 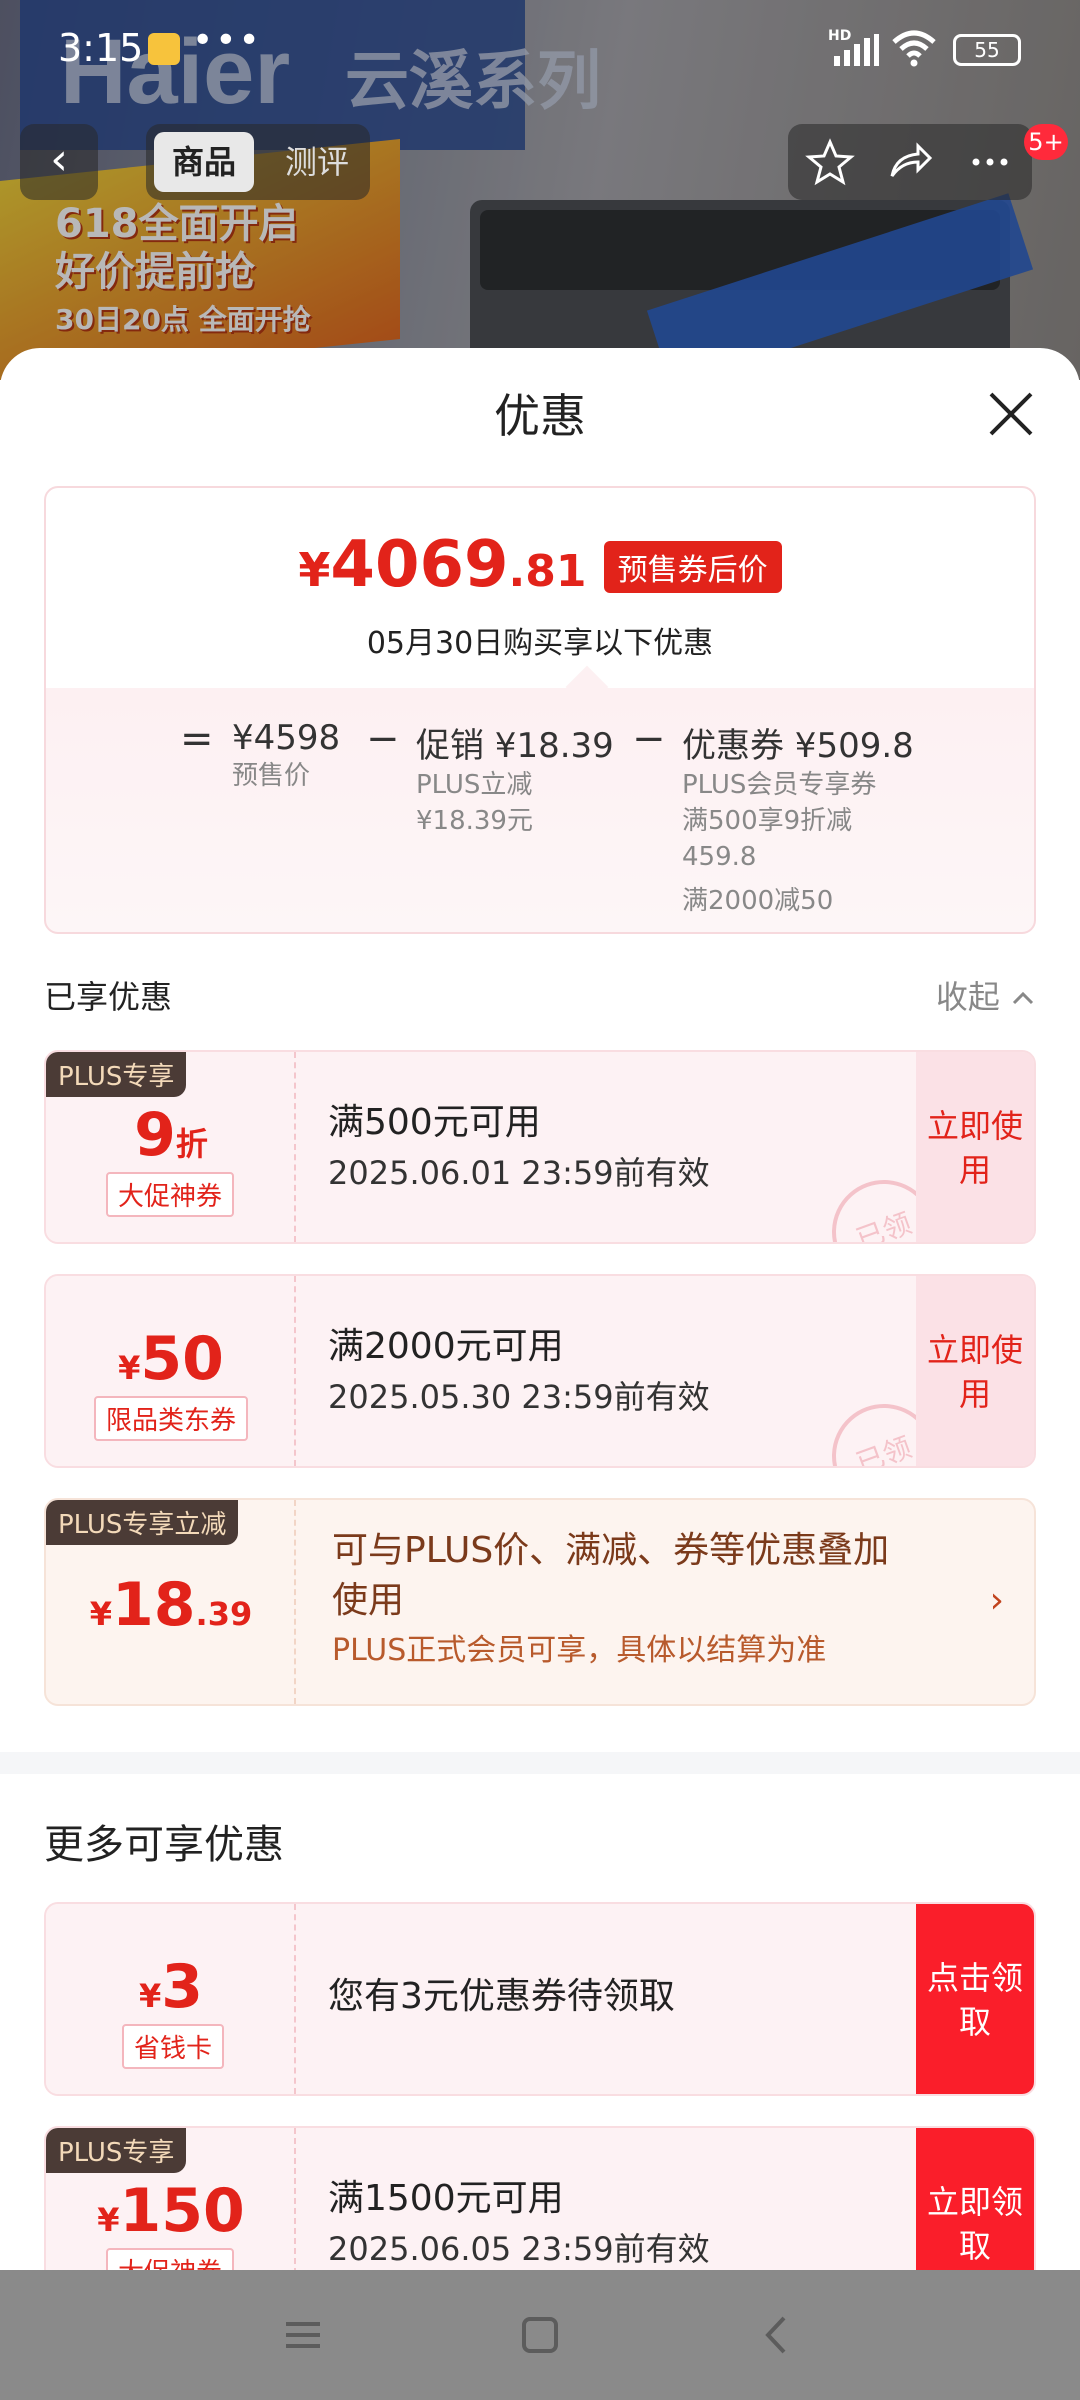 I want to click on coupon-value-area: ¥50 限品类东券, so click(x=171, y=1371).